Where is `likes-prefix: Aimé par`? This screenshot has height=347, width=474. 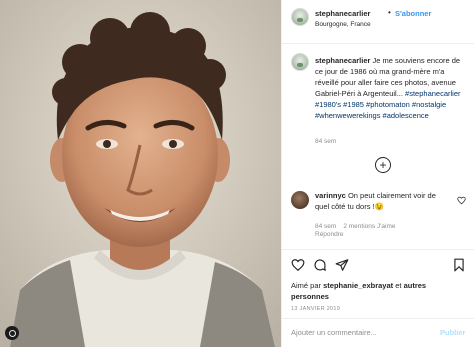 likes-prefix: Aimé par is located at coordinates (307, 285).